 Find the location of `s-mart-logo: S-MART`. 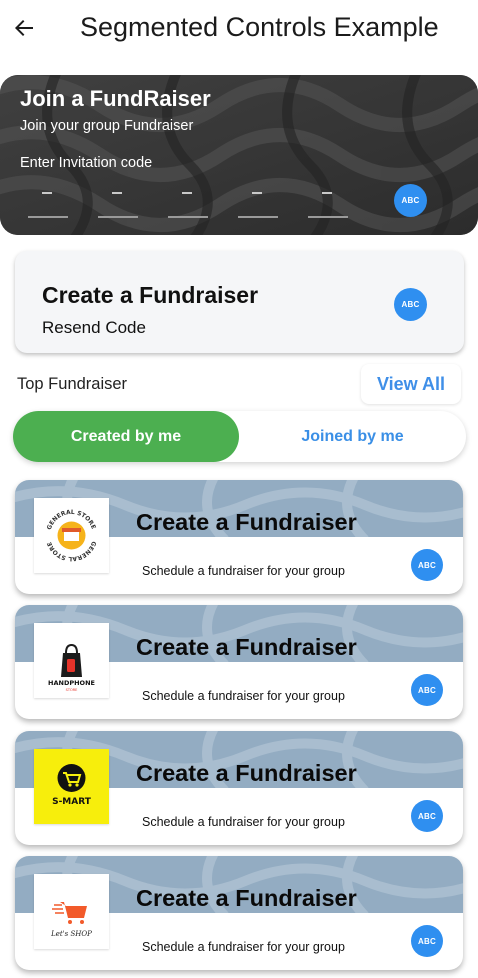

s-mart-logo: S-MART is located at coordinates (71, 786).